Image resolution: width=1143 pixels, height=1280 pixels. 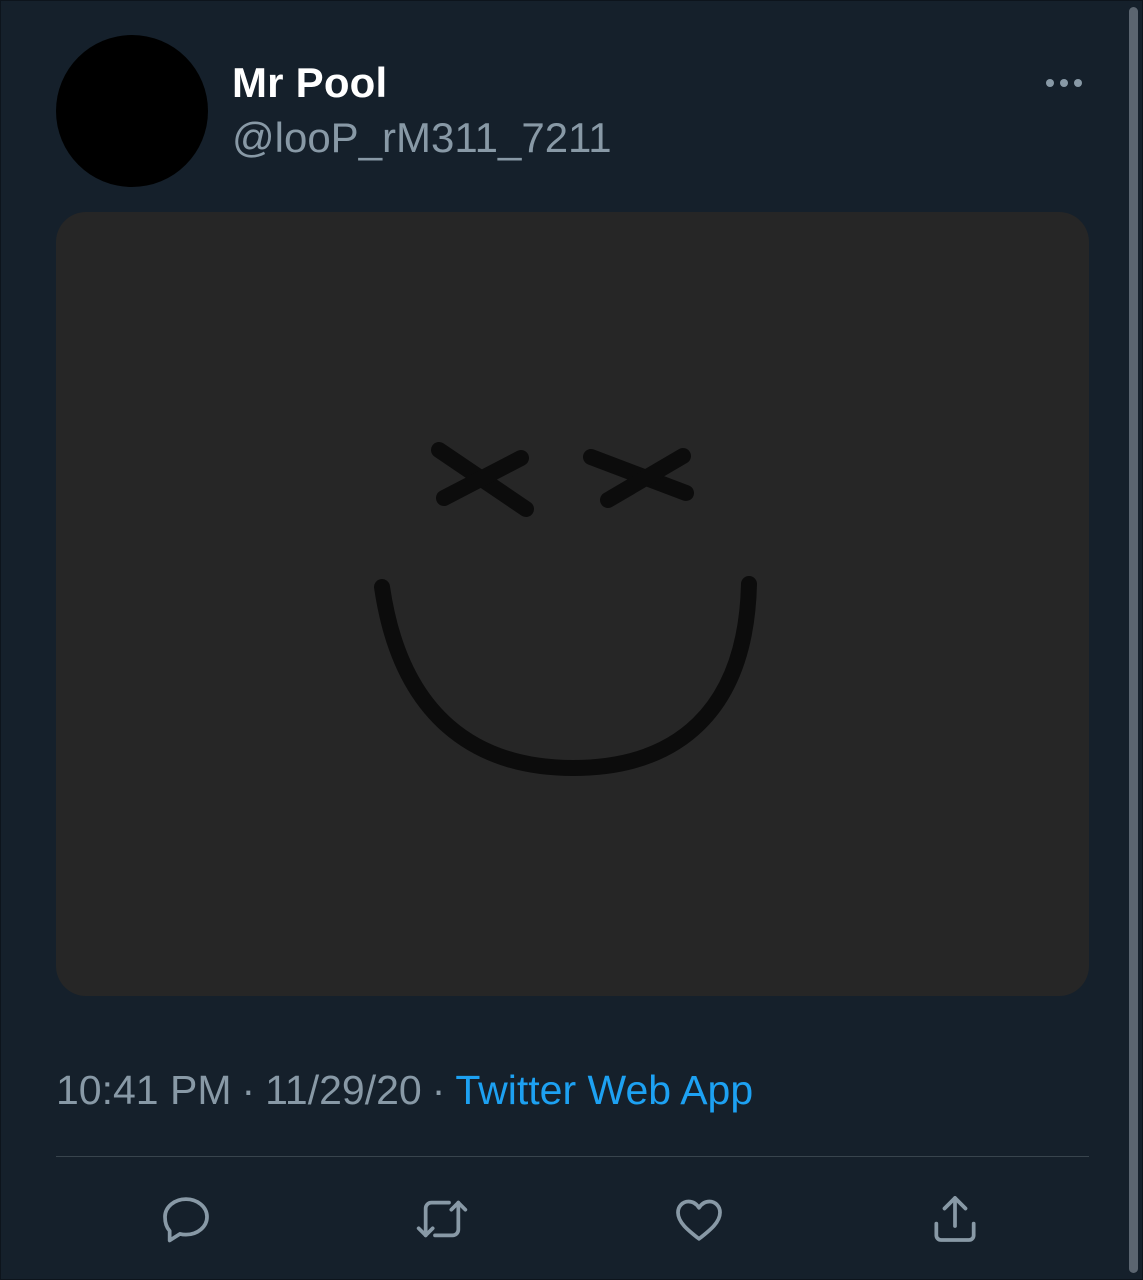 I want to click on display-name: Mr Pool, so click(x=309, y=83).